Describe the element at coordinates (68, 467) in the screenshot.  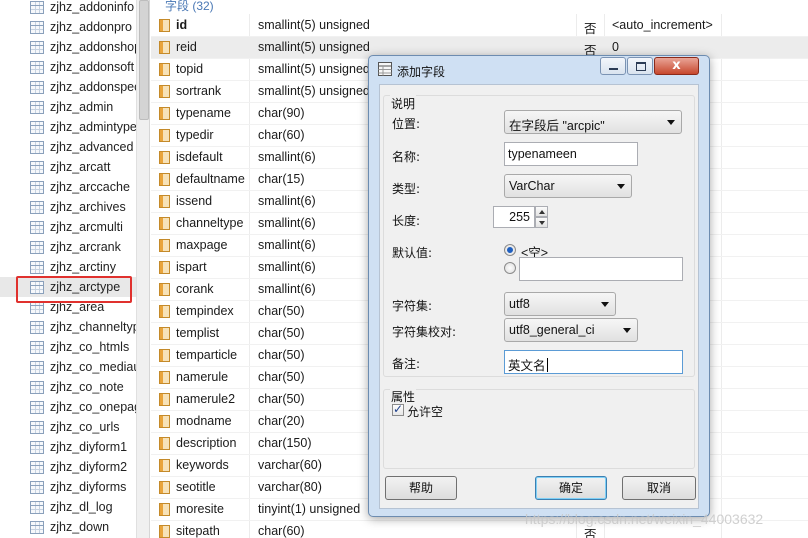
I see `table-tree-item: zjhz_diyform2` at that location.